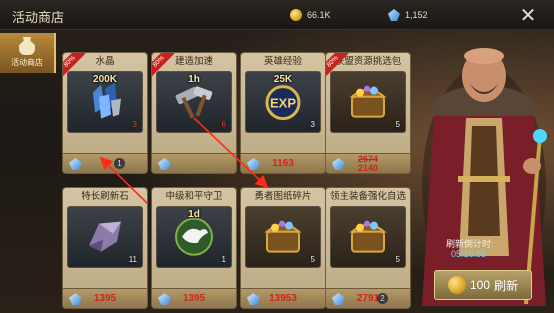  I want to click on close-button: ✕, so click(528, 15).